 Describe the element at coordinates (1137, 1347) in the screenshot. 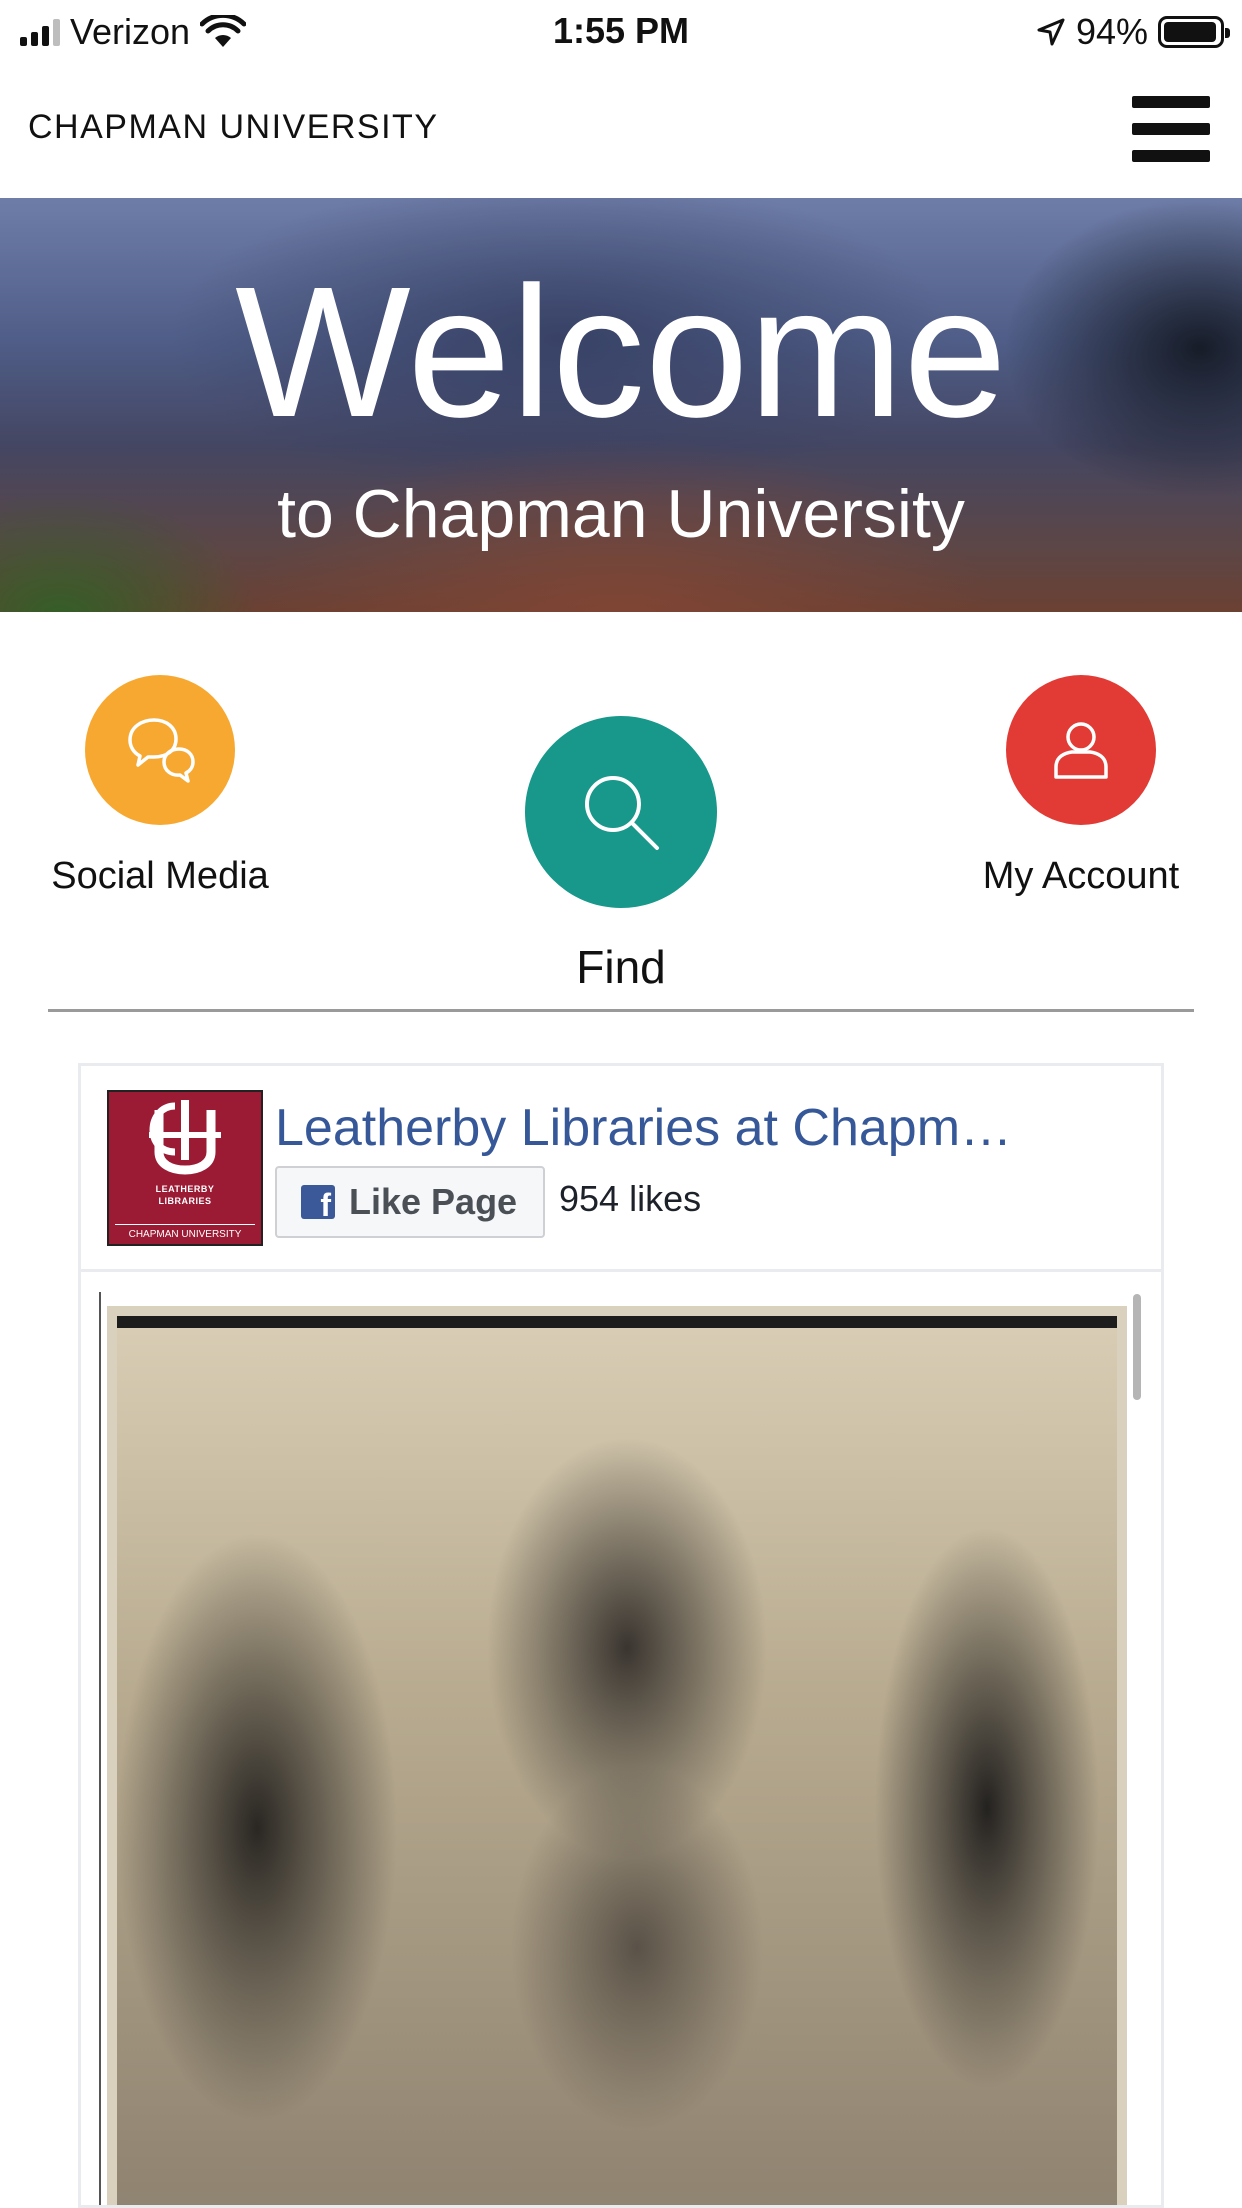

I see `feed-scrollbar` at that location.